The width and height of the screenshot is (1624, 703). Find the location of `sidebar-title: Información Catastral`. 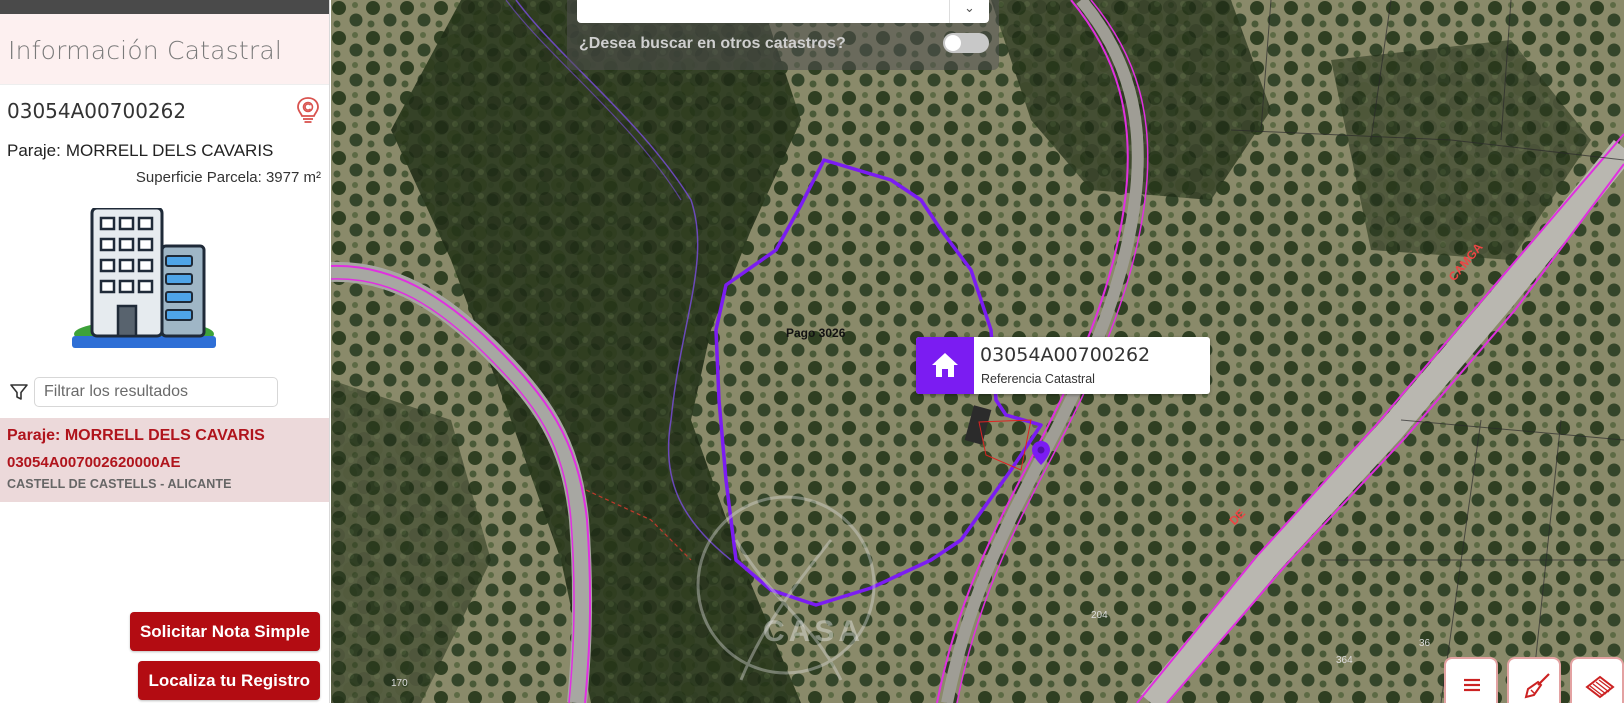

sidebar-title: Información Catastral is located at coordinates (145, 50).